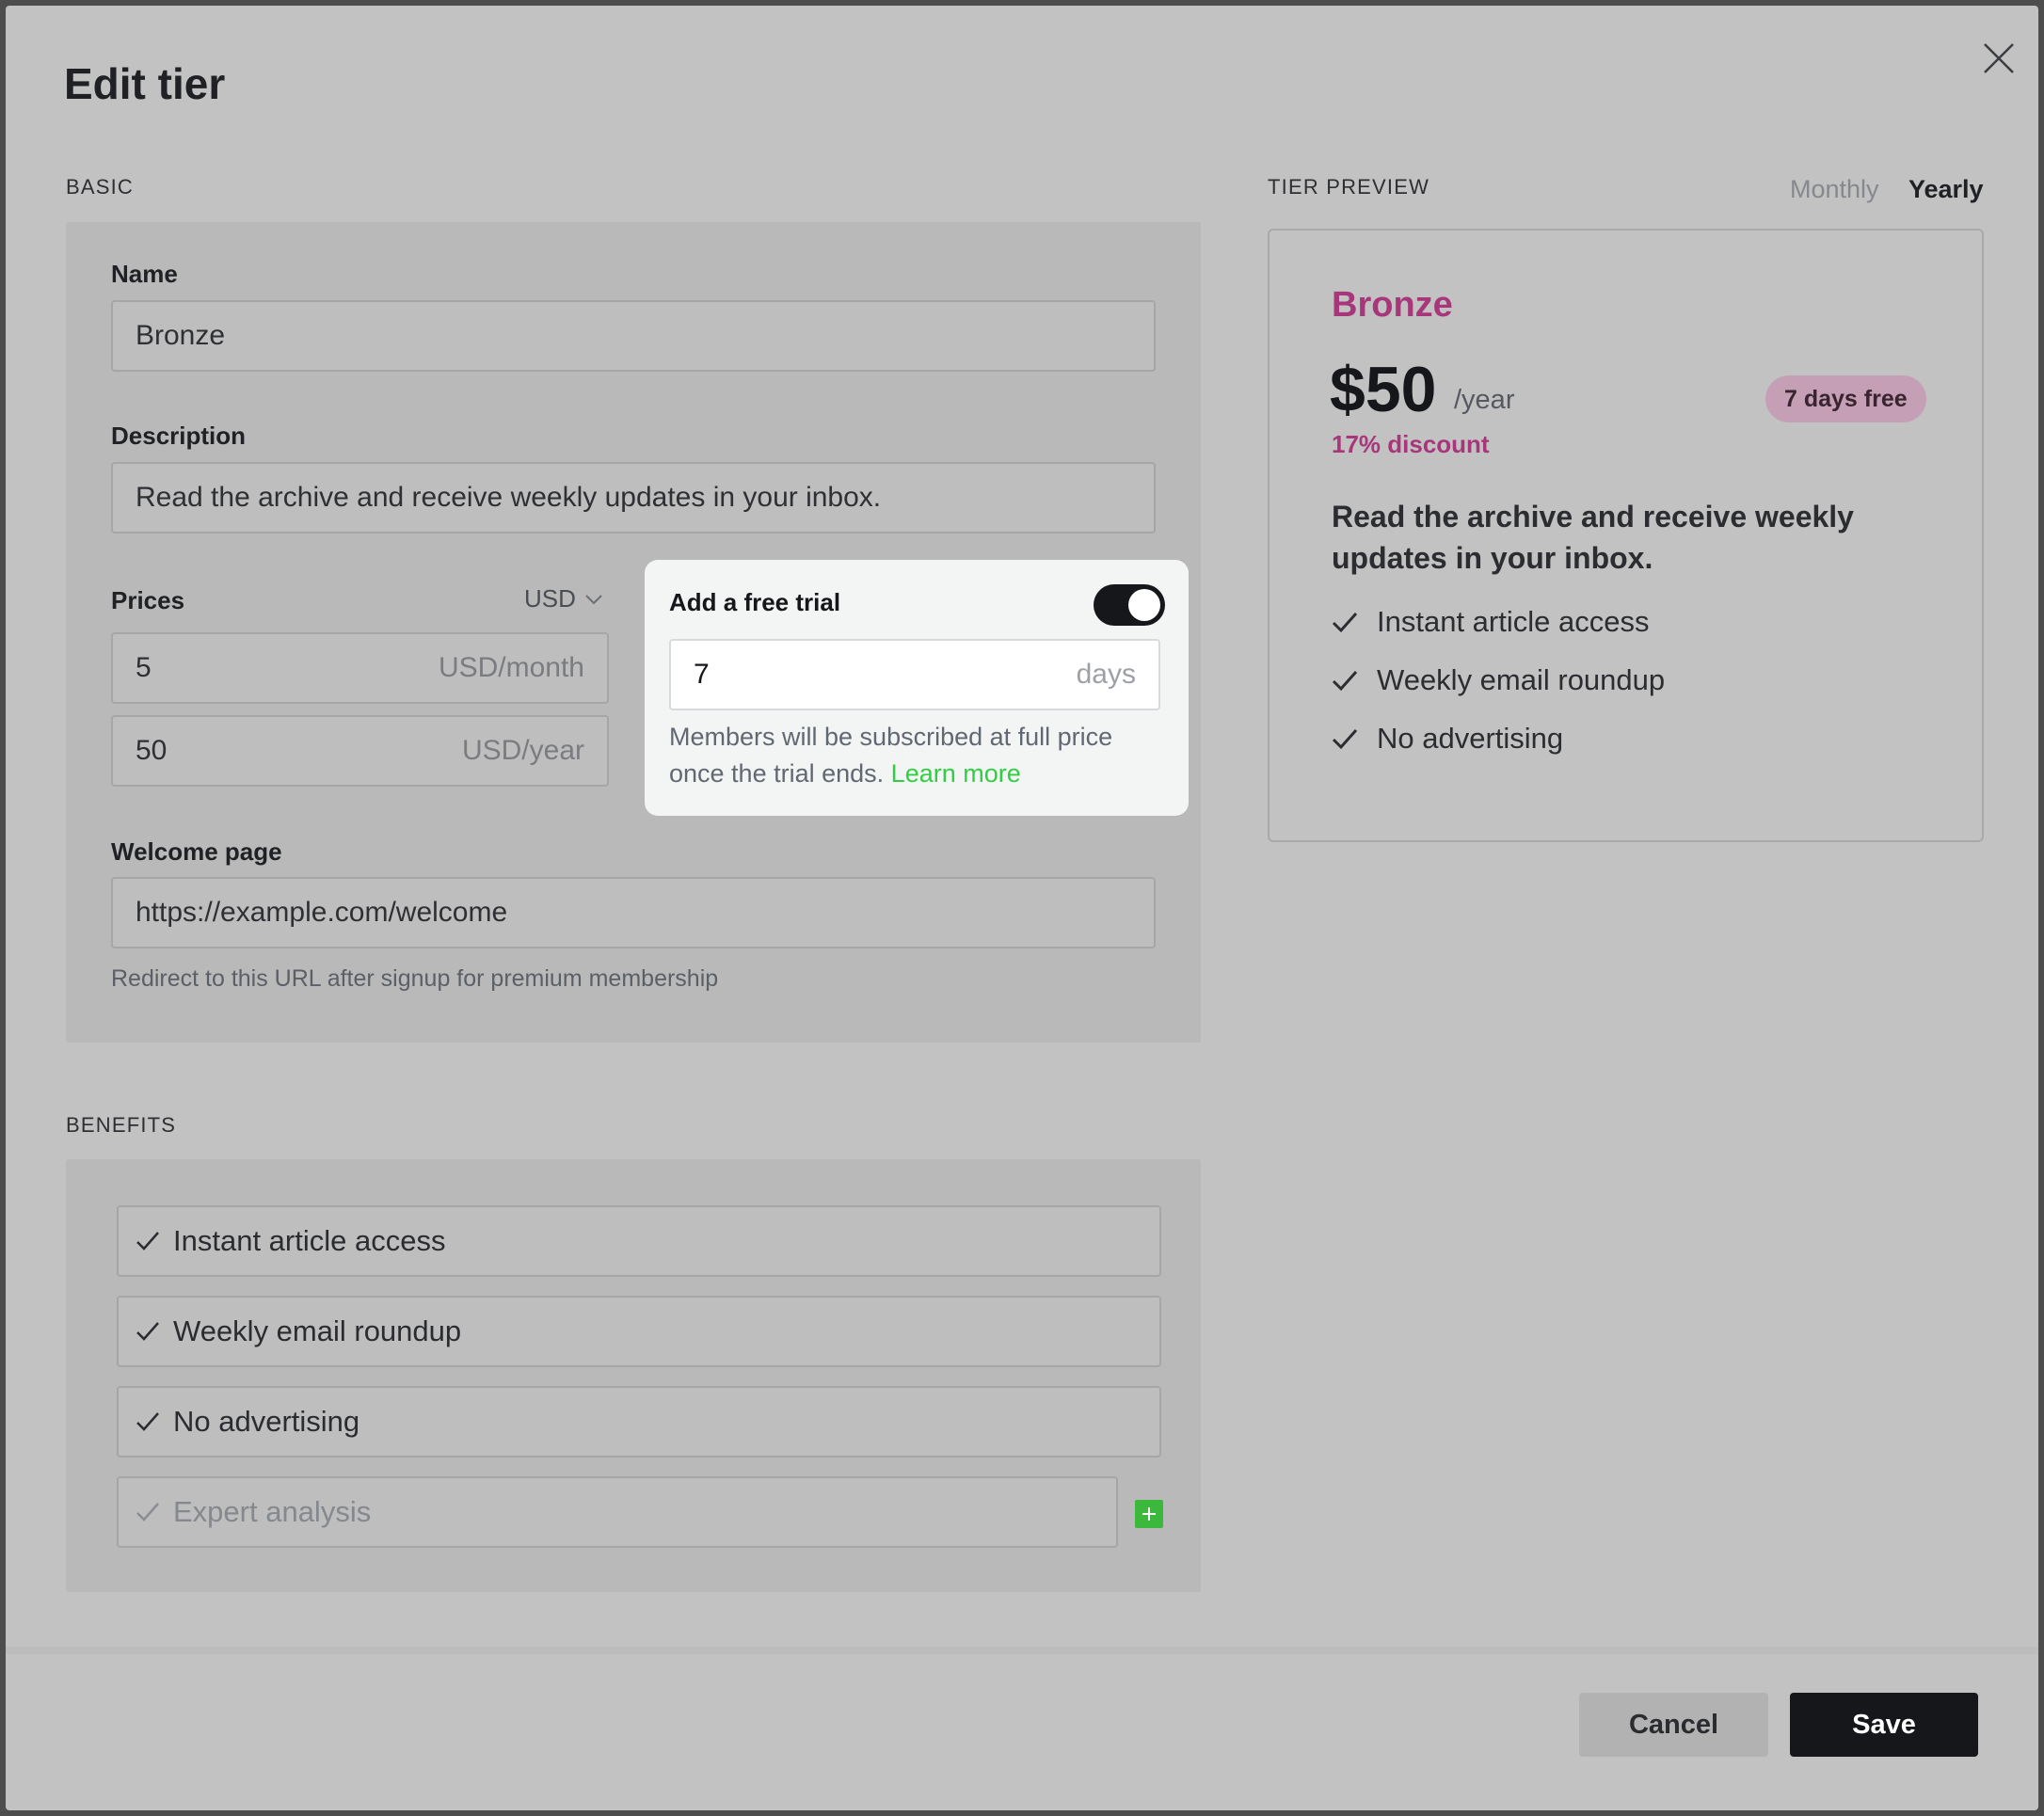 This screenshot has width=2044, height=1816. I want to click on preview-tier-name: Bronze, so click(1392, 305).